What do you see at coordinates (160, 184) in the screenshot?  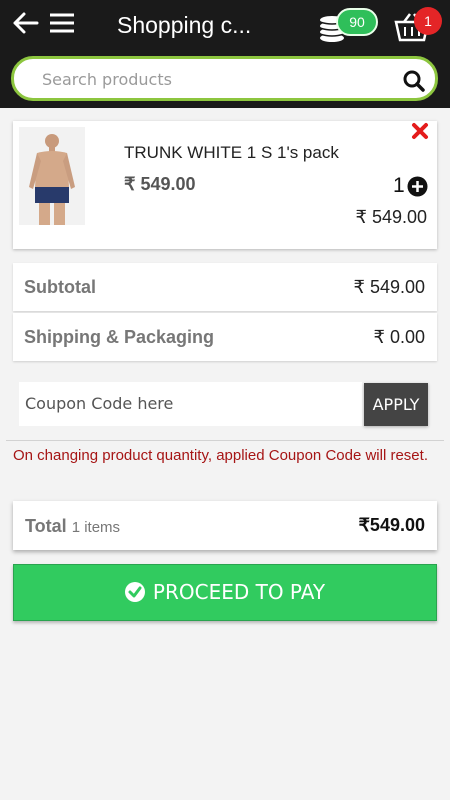 I see `product-price: ₹ 549.00` at bounding box center [160, 184].